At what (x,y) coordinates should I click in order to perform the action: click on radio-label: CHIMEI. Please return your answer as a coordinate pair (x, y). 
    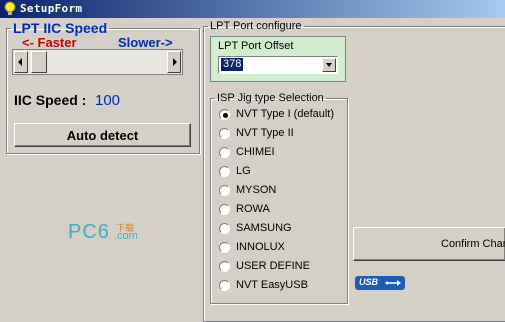
    Looking at the image, I should click on (255, 152).